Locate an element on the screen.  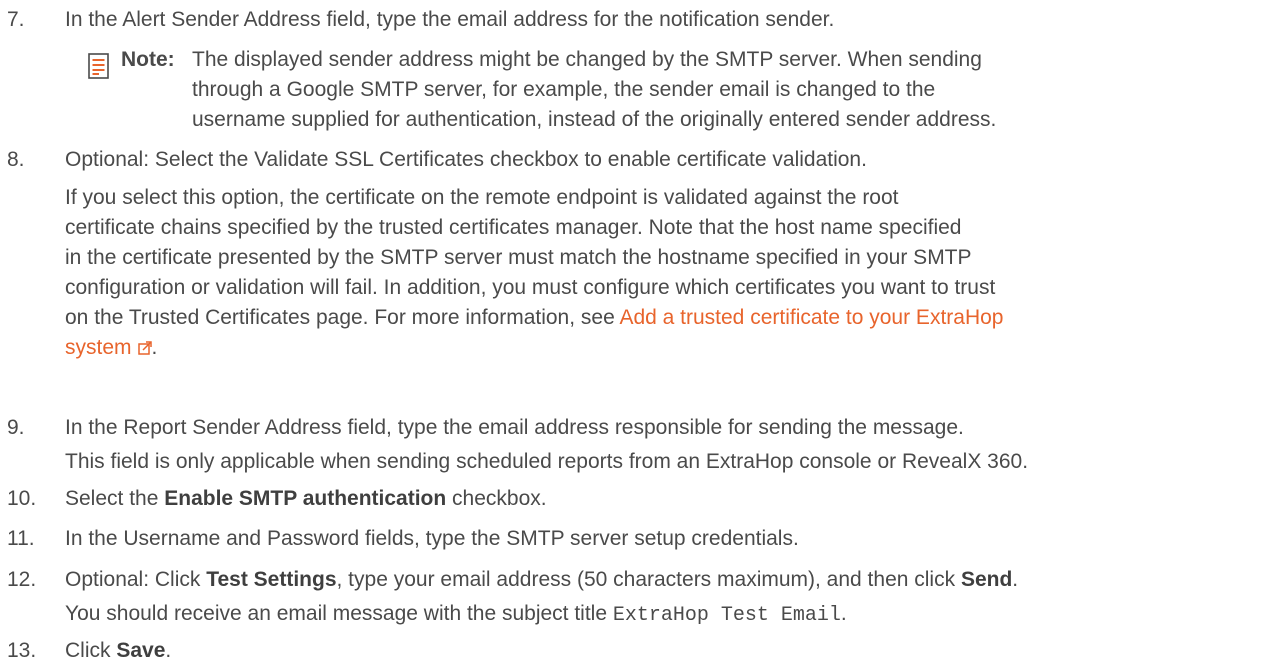
step-number: 13. is located at coordinates (22, 650).